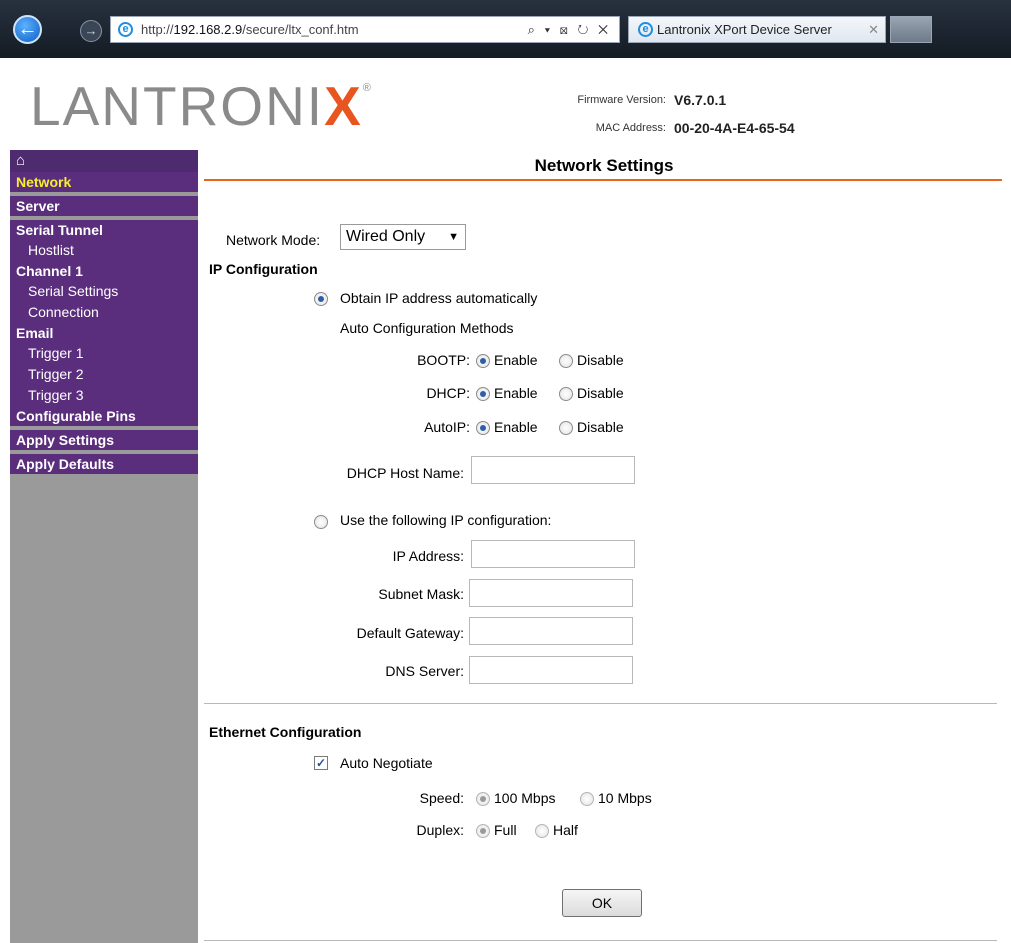  I want to click on subnet-field, so click(551, 593).